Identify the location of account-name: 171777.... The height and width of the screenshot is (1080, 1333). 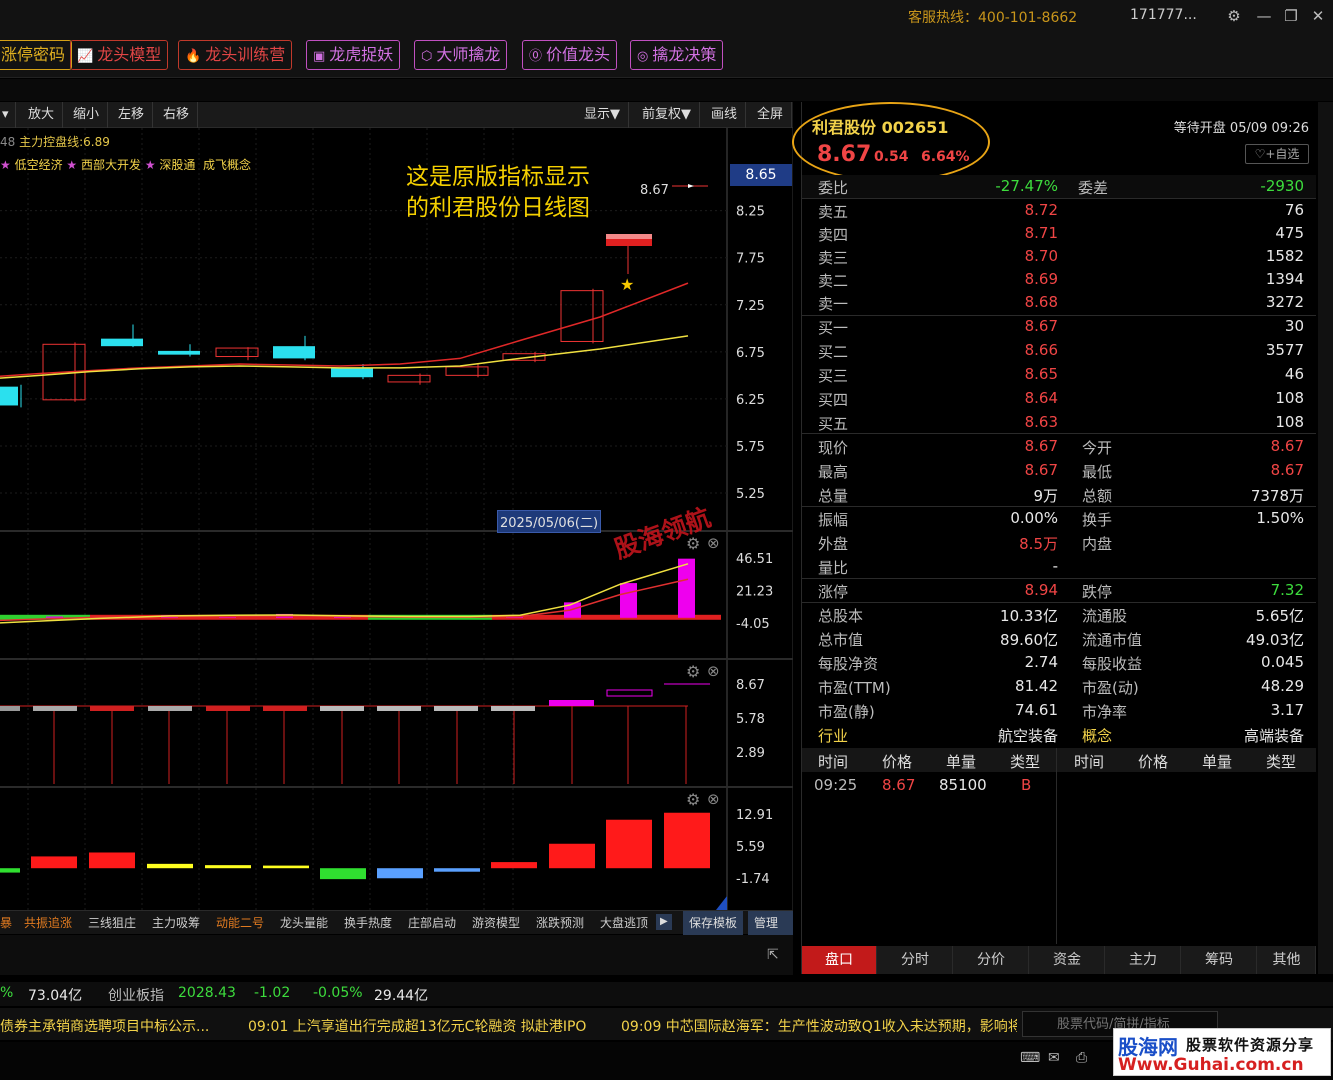
(1163, 15).